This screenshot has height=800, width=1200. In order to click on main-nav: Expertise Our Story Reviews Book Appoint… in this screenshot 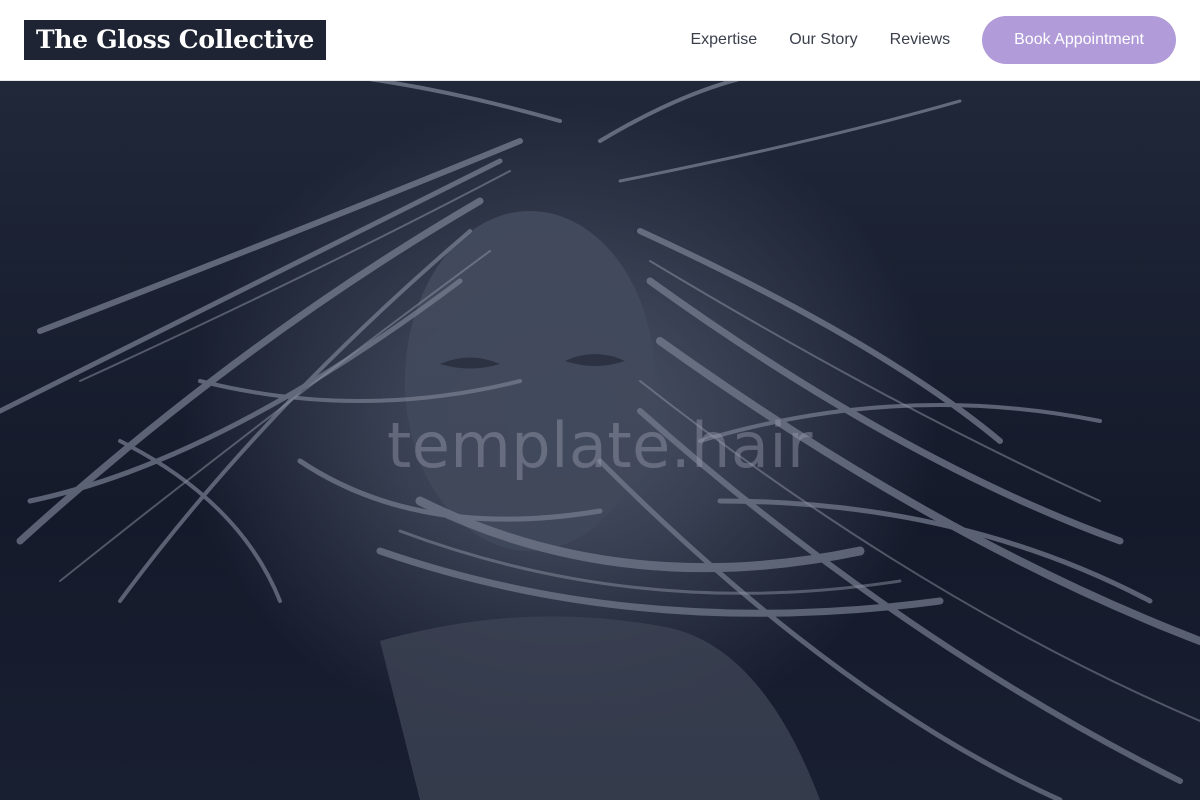, I will do `click(933, 40)`.